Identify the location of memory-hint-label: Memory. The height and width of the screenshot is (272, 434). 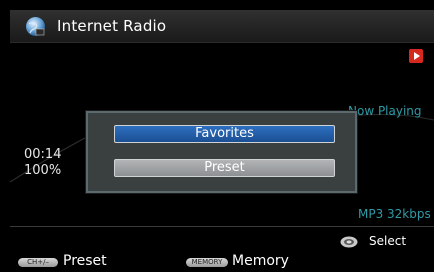
(260, 261).